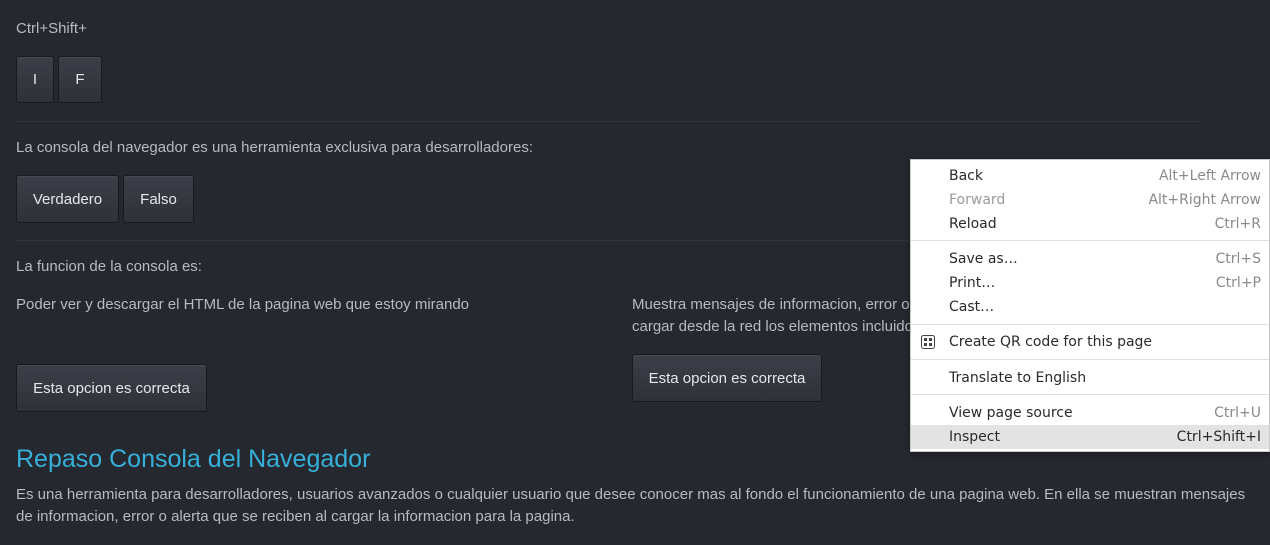 This screenshot has height=545, width=1270. I want to click on menu-item-translate: Translate to English, so click(1090, 378).